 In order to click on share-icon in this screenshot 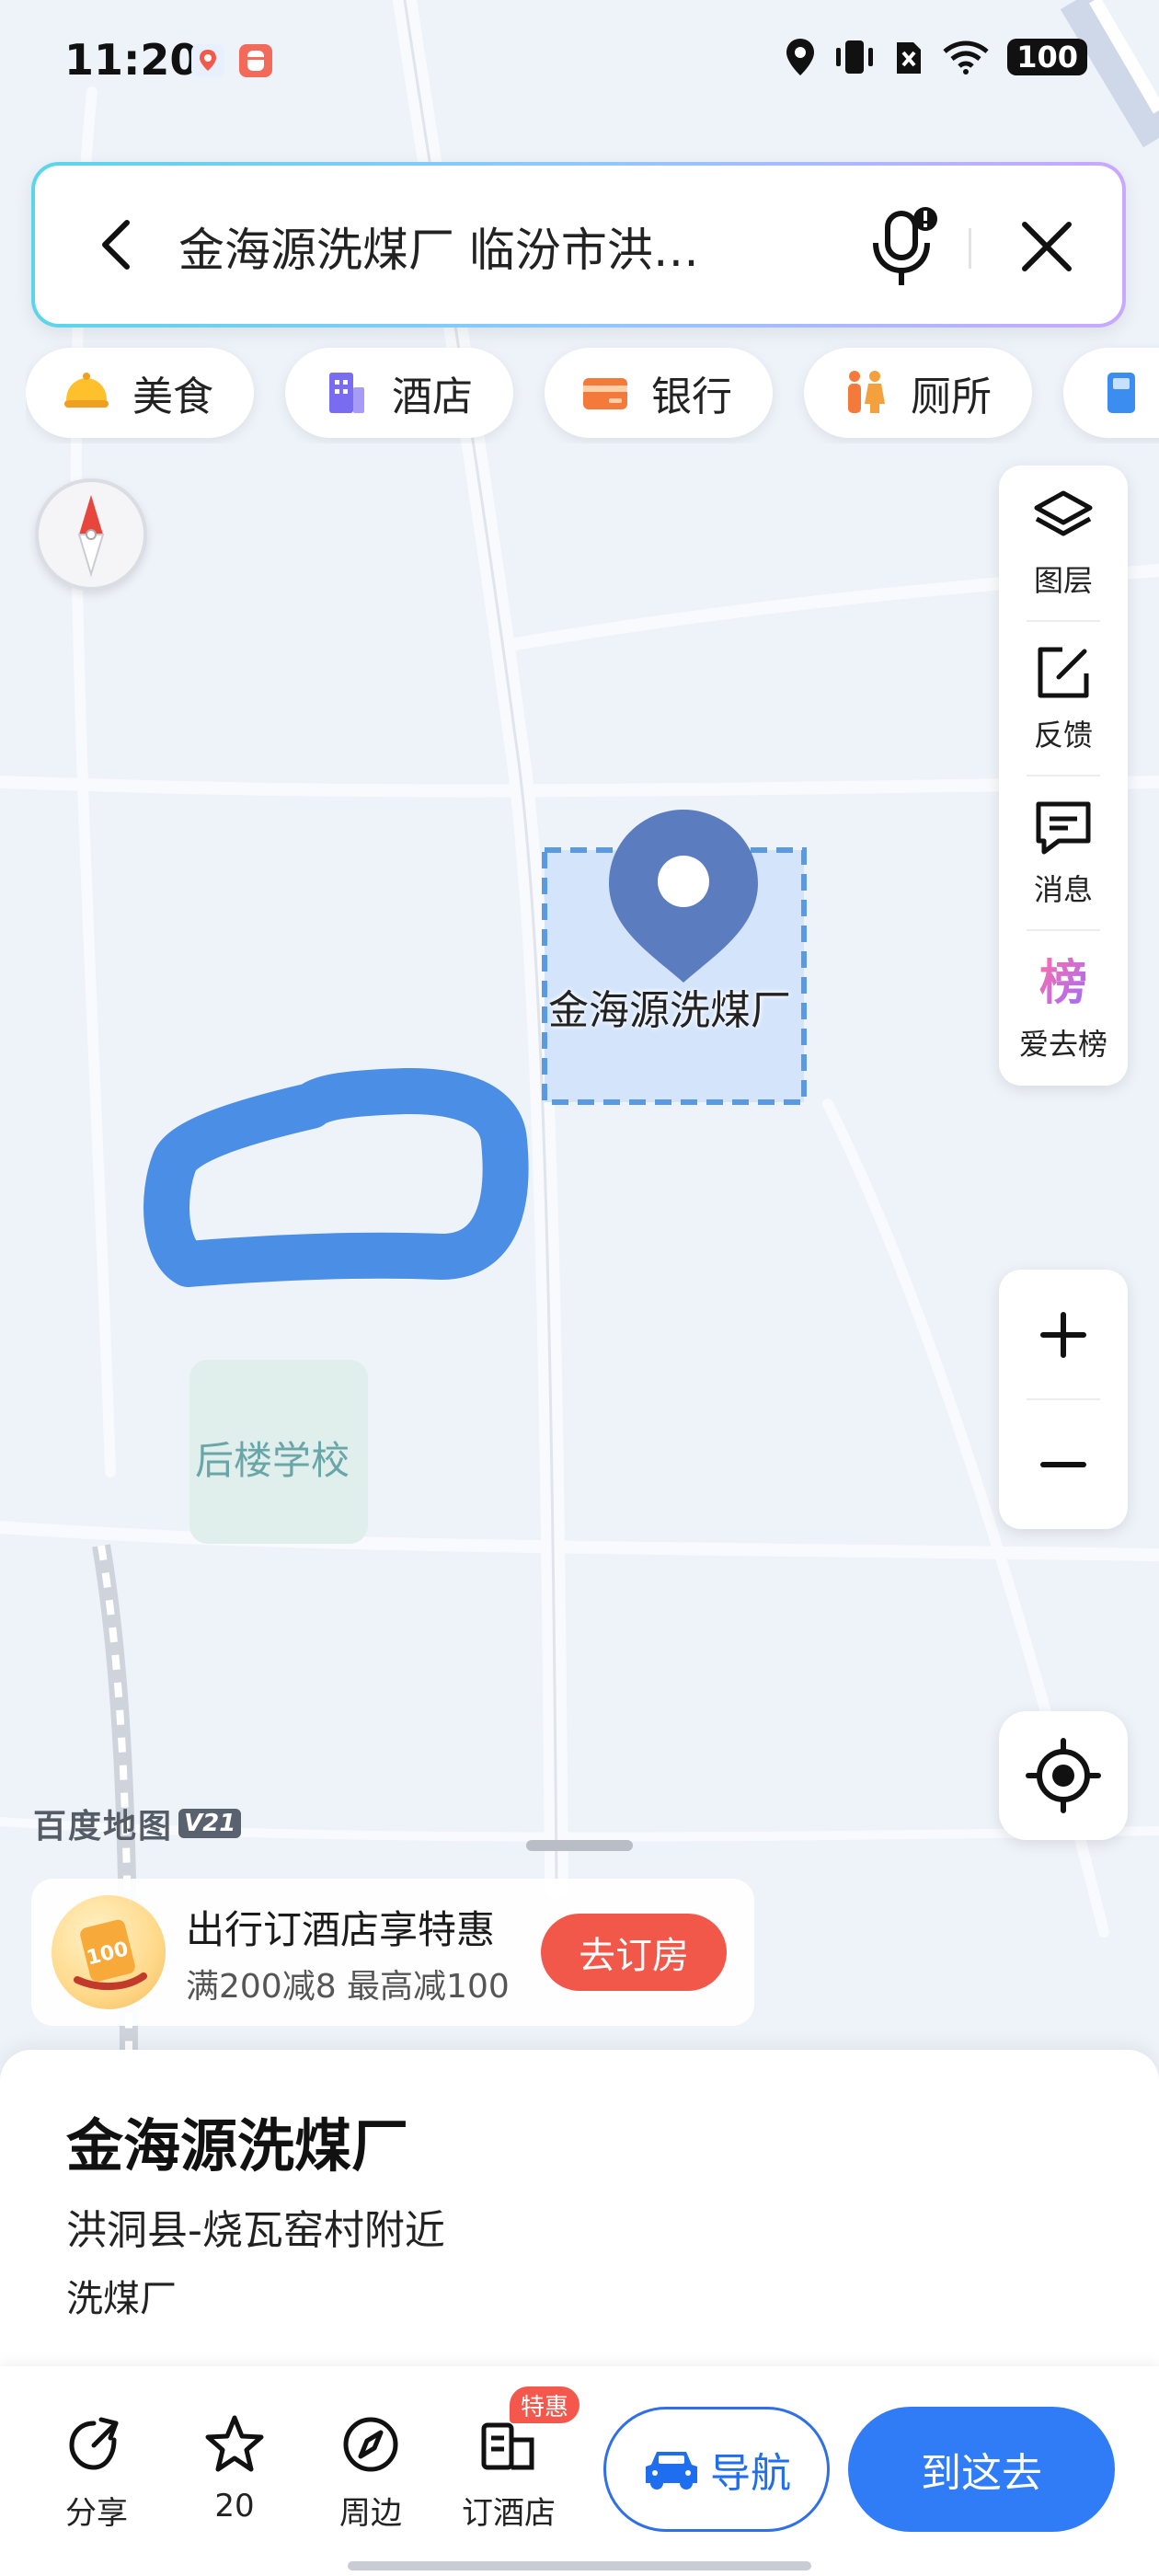, I will do `click(94, 2443)`.